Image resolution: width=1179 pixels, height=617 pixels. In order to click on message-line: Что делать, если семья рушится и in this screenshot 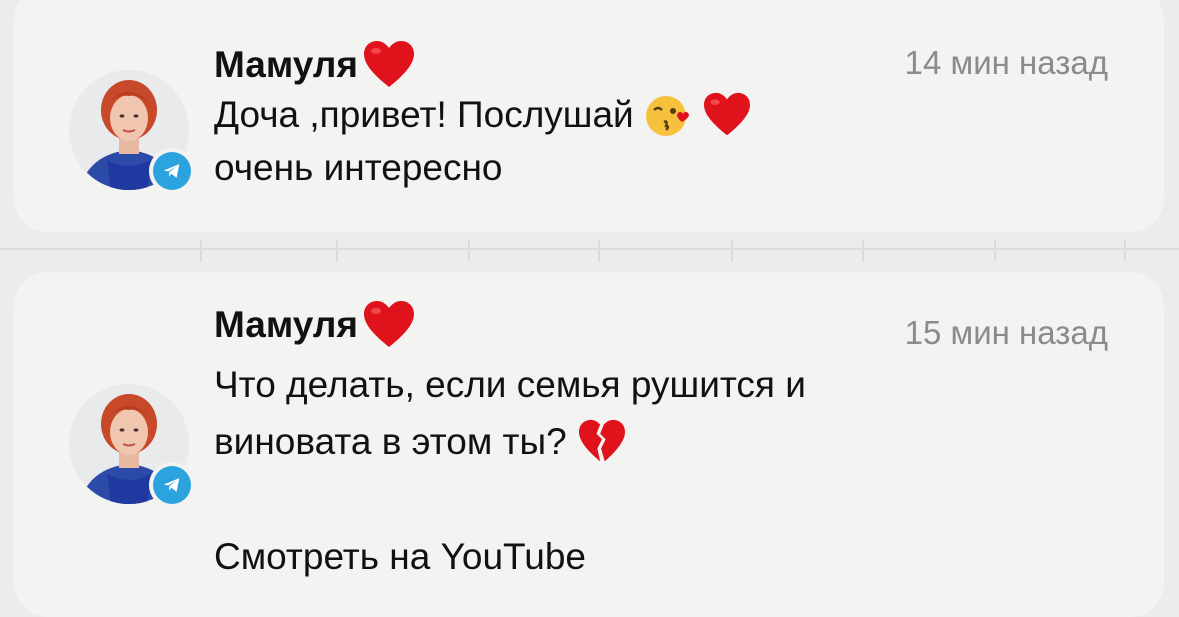, I will do `click(510, 384)`.